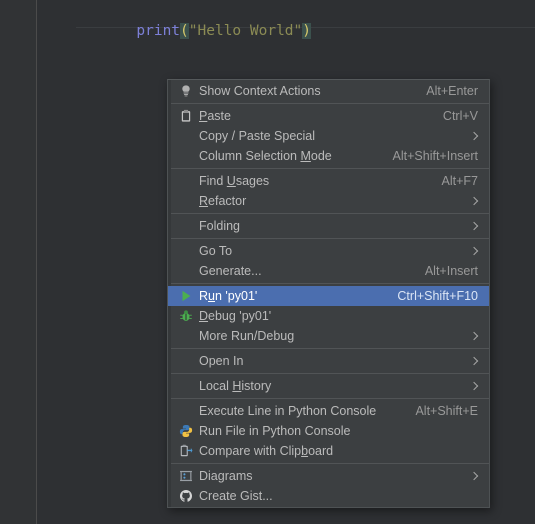 This screenshot has height=524, width=535. Describe the element at coordinates (186, 91) in the screenshot. I see `lightbulb-icon` at that location.